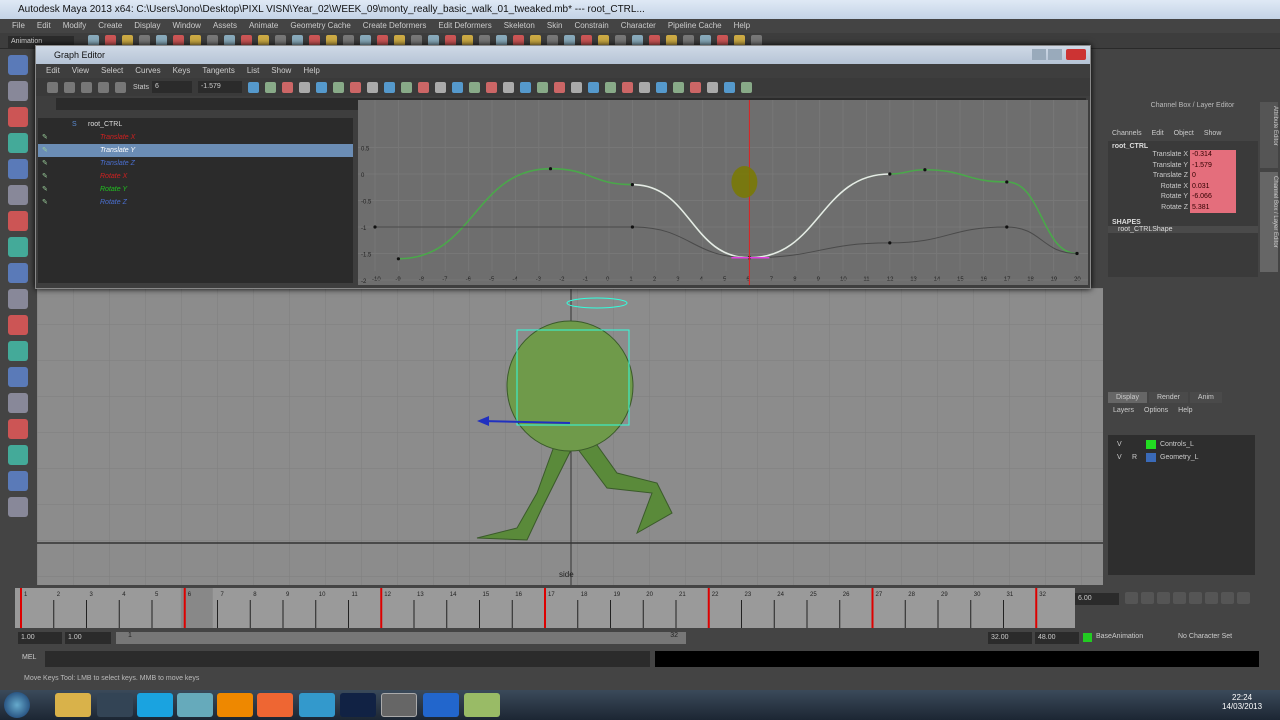  I want to click on taskbar-itunes, so click(317, 705).